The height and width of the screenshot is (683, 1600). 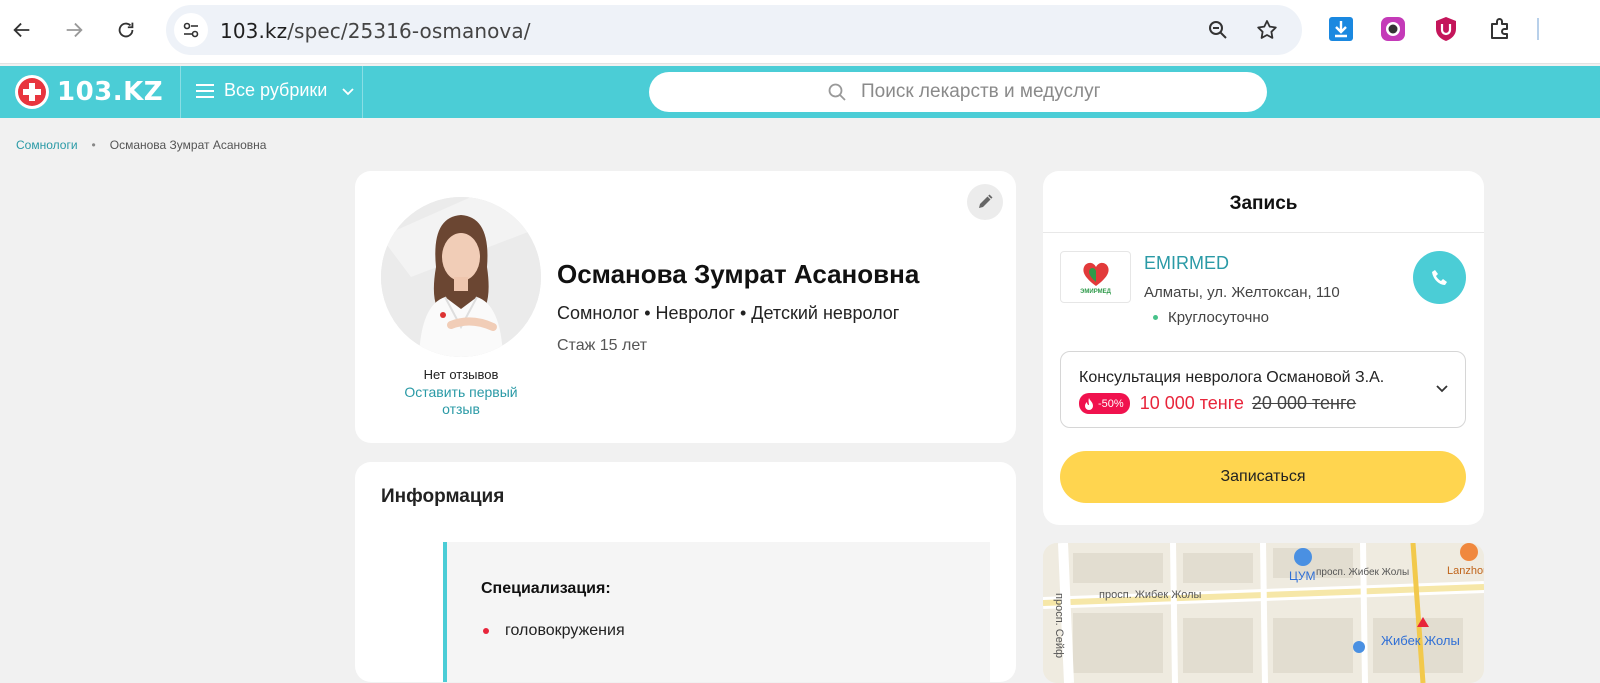 I want to click on pencil-icon, so click(x=986, y=201).